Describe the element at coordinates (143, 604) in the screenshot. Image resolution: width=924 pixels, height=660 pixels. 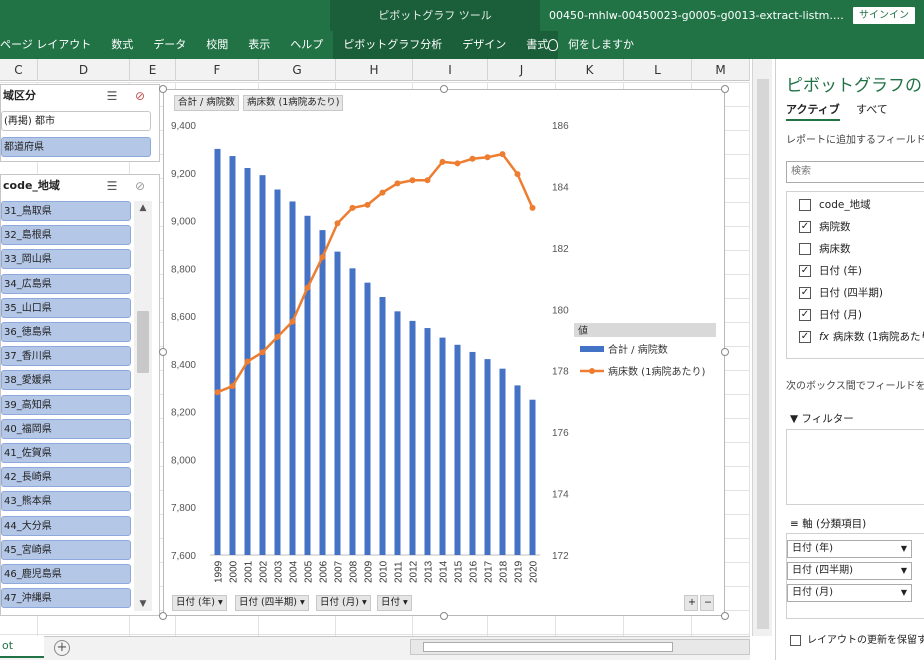
I see `scroll-down-icon: ▼` at that location.